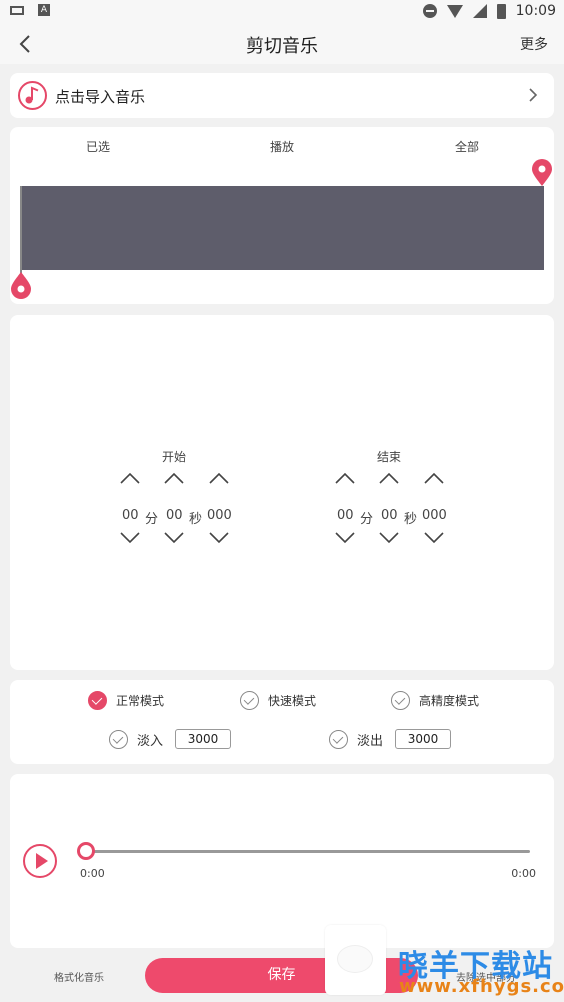 Image resolution: width=564 pixels, height=1002 pixels. Describe the element at coordinates (17, 10) in the screenshot. I see `keyboard-icon` at that location.